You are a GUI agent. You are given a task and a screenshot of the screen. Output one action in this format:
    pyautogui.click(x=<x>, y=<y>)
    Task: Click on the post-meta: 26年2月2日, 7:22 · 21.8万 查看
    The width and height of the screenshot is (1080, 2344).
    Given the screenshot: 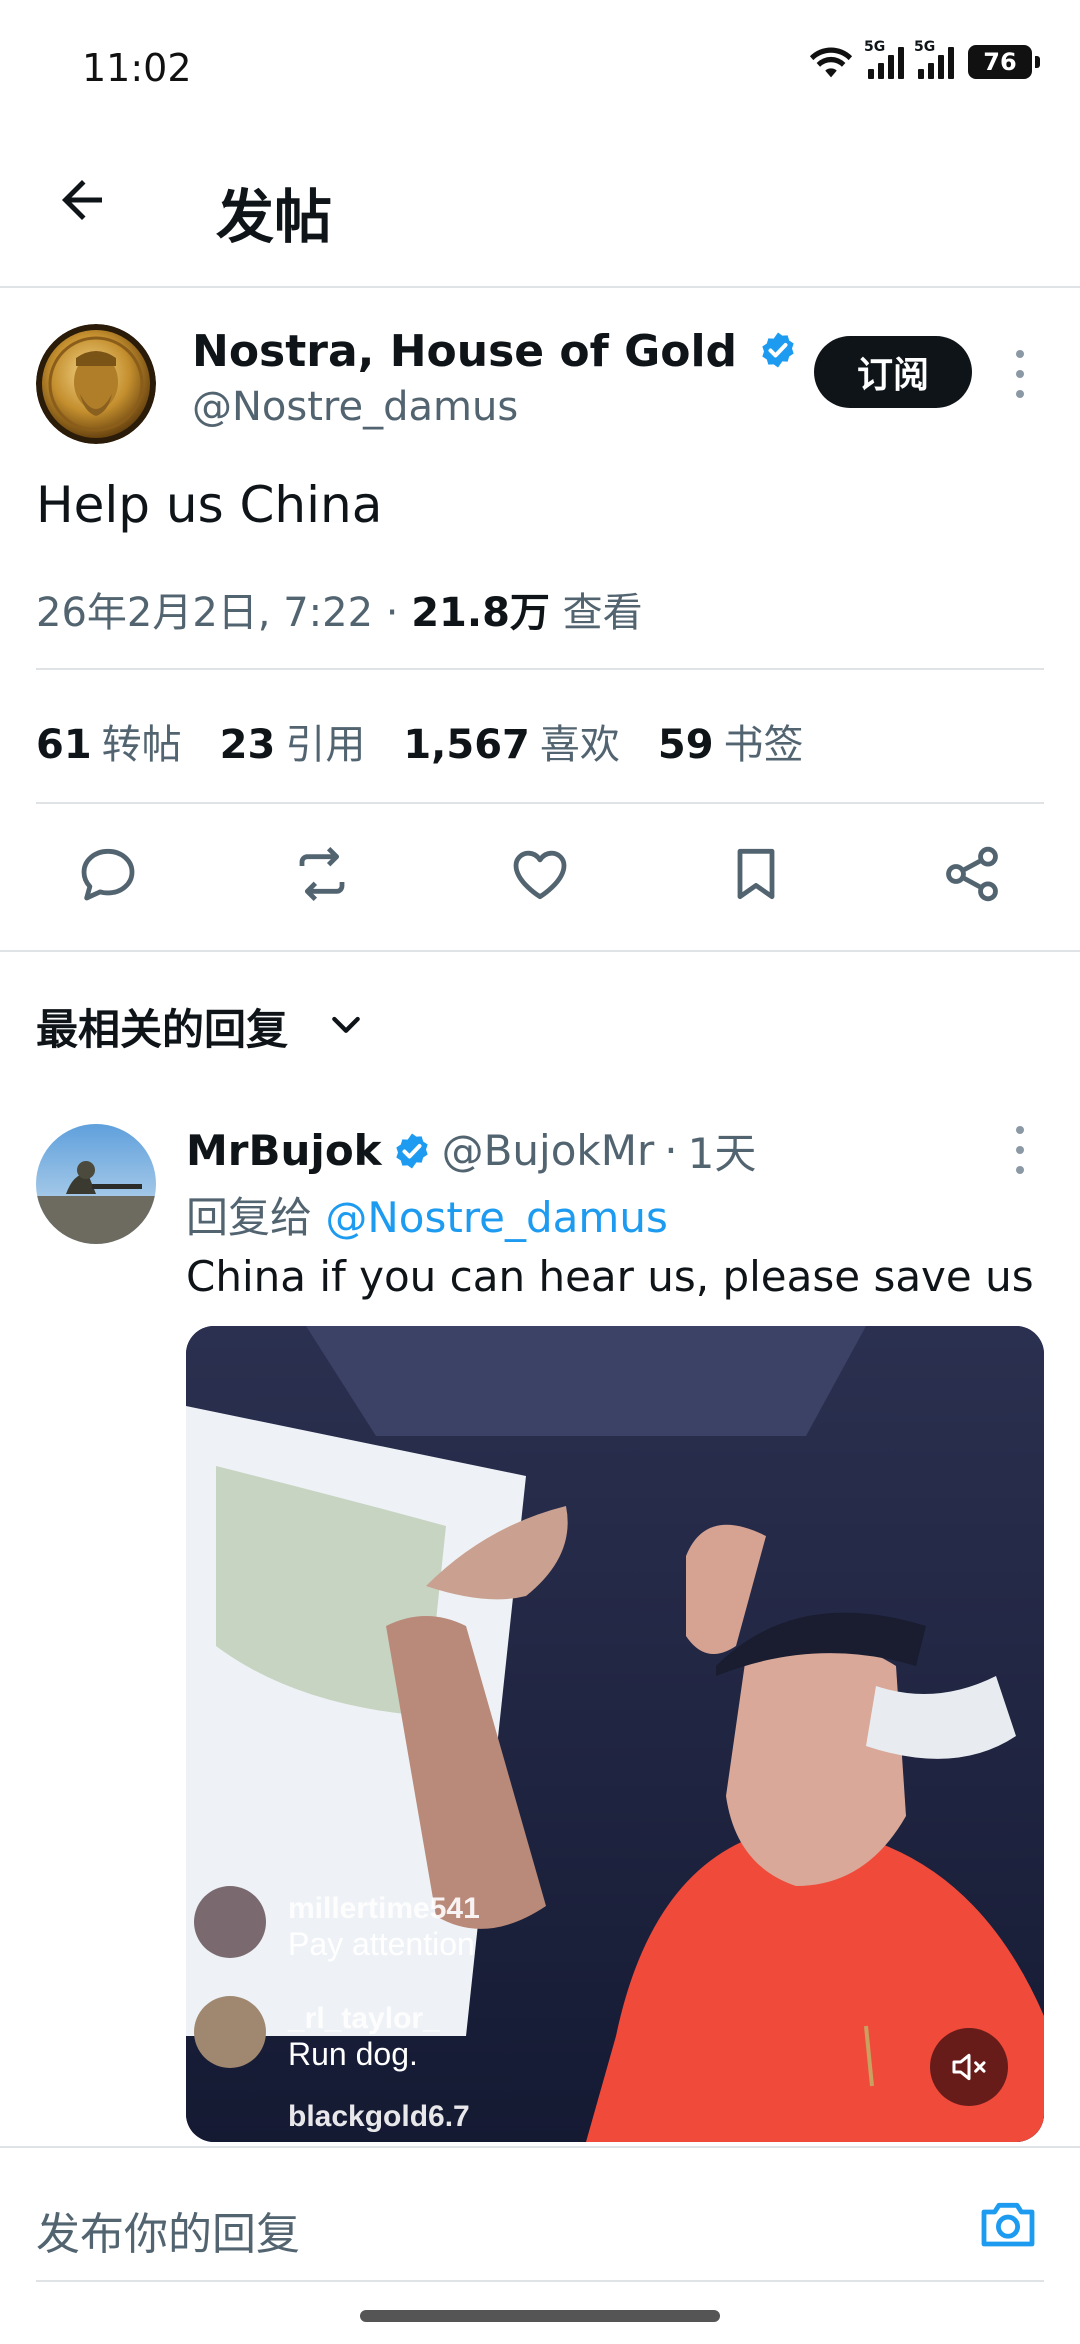 What is the action you would take?
    pyautogui.click(x=339, y=613)
    